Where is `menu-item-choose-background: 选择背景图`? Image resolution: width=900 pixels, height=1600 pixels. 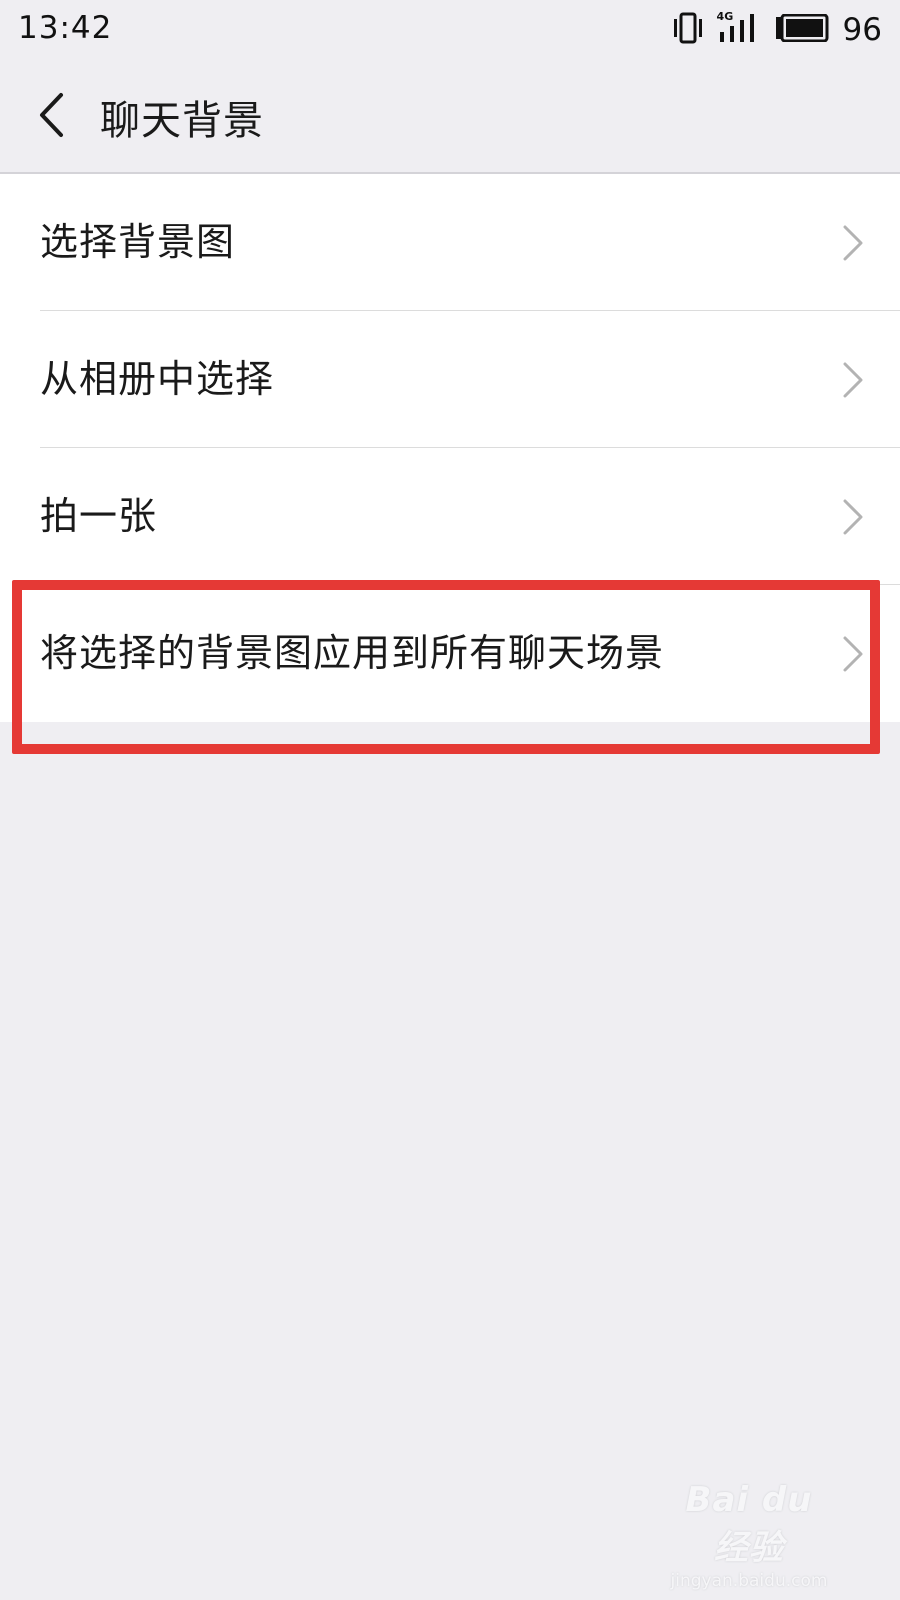
menu-item-choose-background: 选择背景图 is located at coordinates (450, 242).